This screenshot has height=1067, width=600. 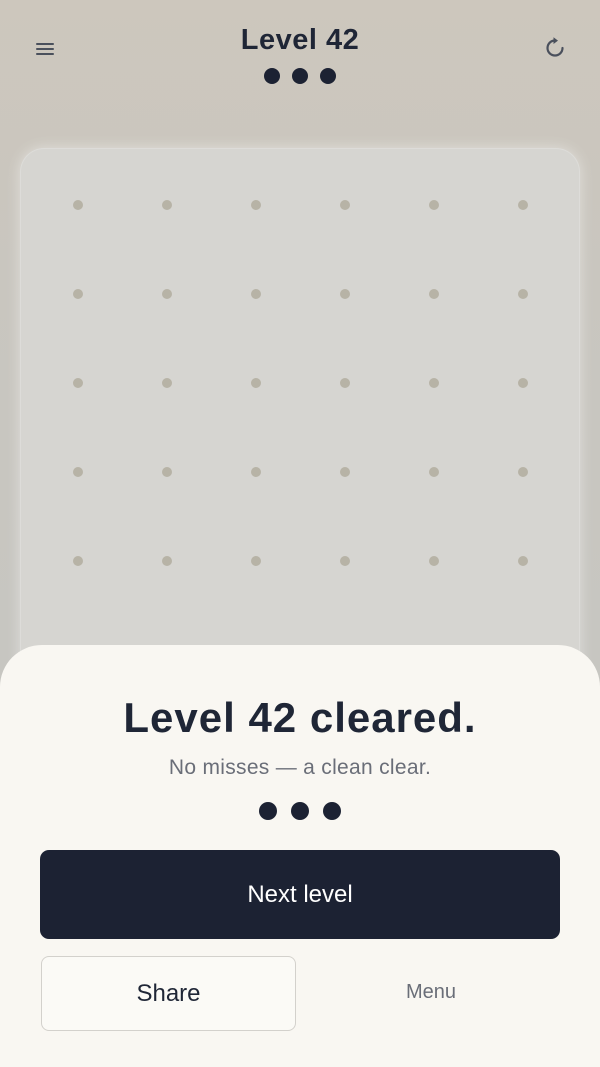 What do you see at coordinates (300, 40) in the screenshot?
I see `level-title: Level 42` at bounding box center [300, 40].